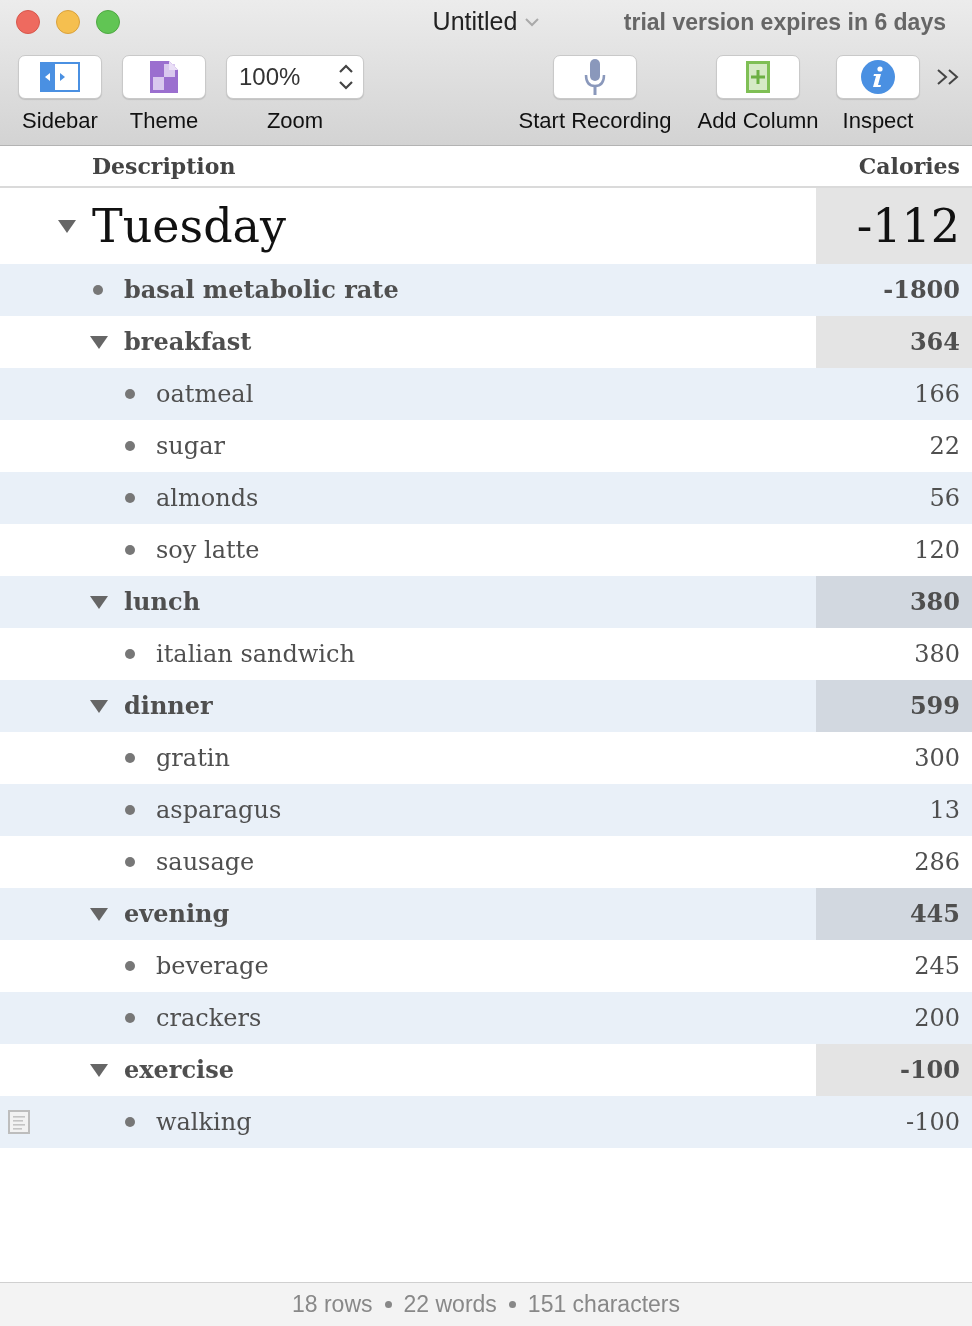 The height and width of the screenshot is (1326, 972). I want to click on calories-value: 166, so click(937, 394).